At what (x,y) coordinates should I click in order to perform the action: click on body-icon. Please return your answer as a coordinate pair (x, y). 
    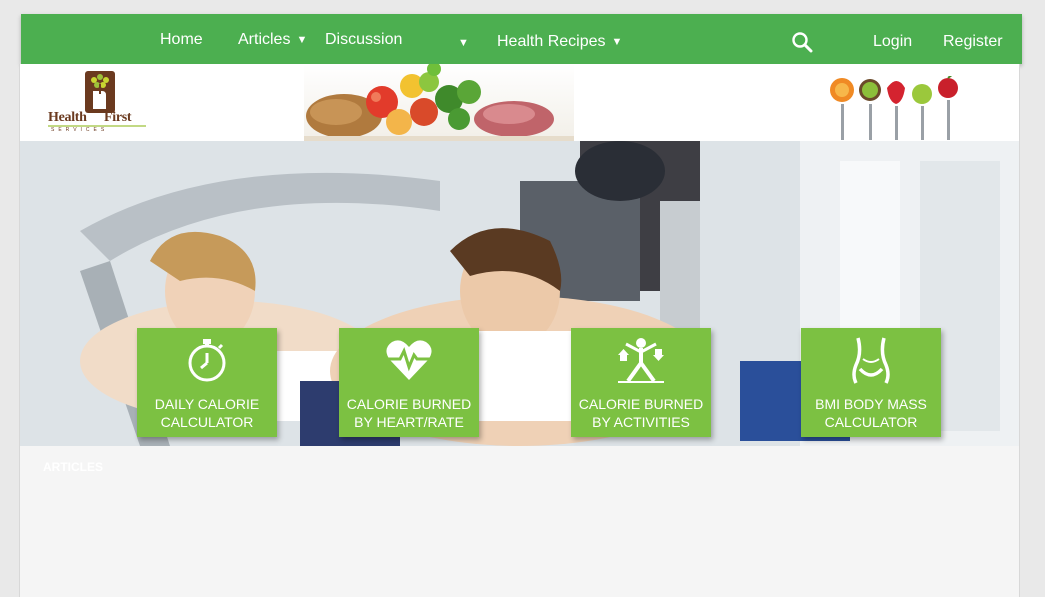
    Looking at the image, I should click on (871, 360).